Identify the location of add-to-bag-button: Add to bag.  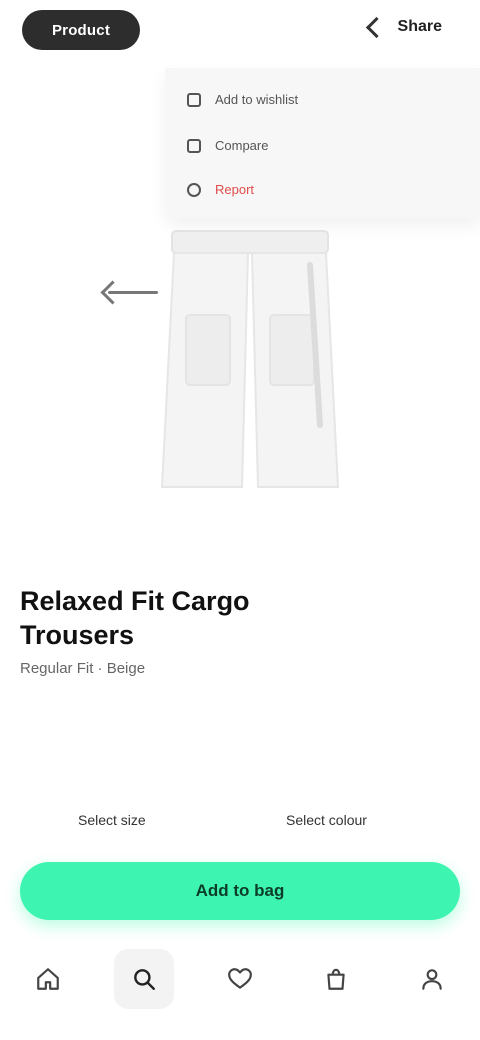
(240, 891).